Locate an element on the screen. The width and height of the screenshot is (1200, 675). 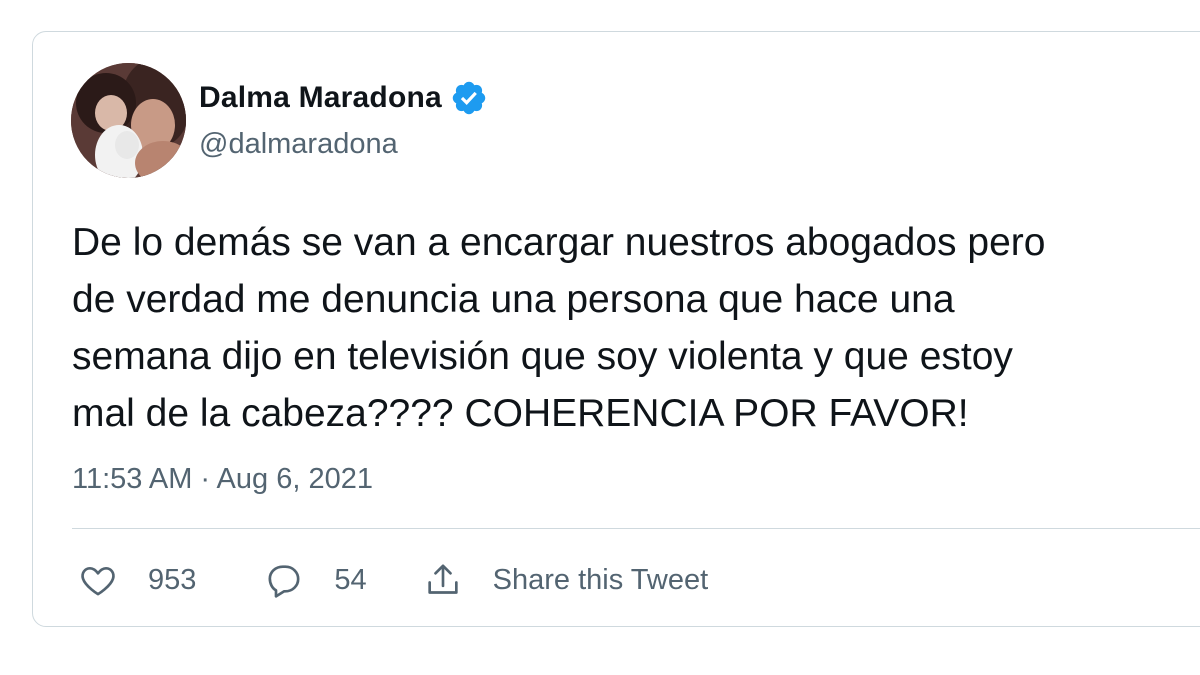
like-count: 953 is located at coordinates (172, 579).